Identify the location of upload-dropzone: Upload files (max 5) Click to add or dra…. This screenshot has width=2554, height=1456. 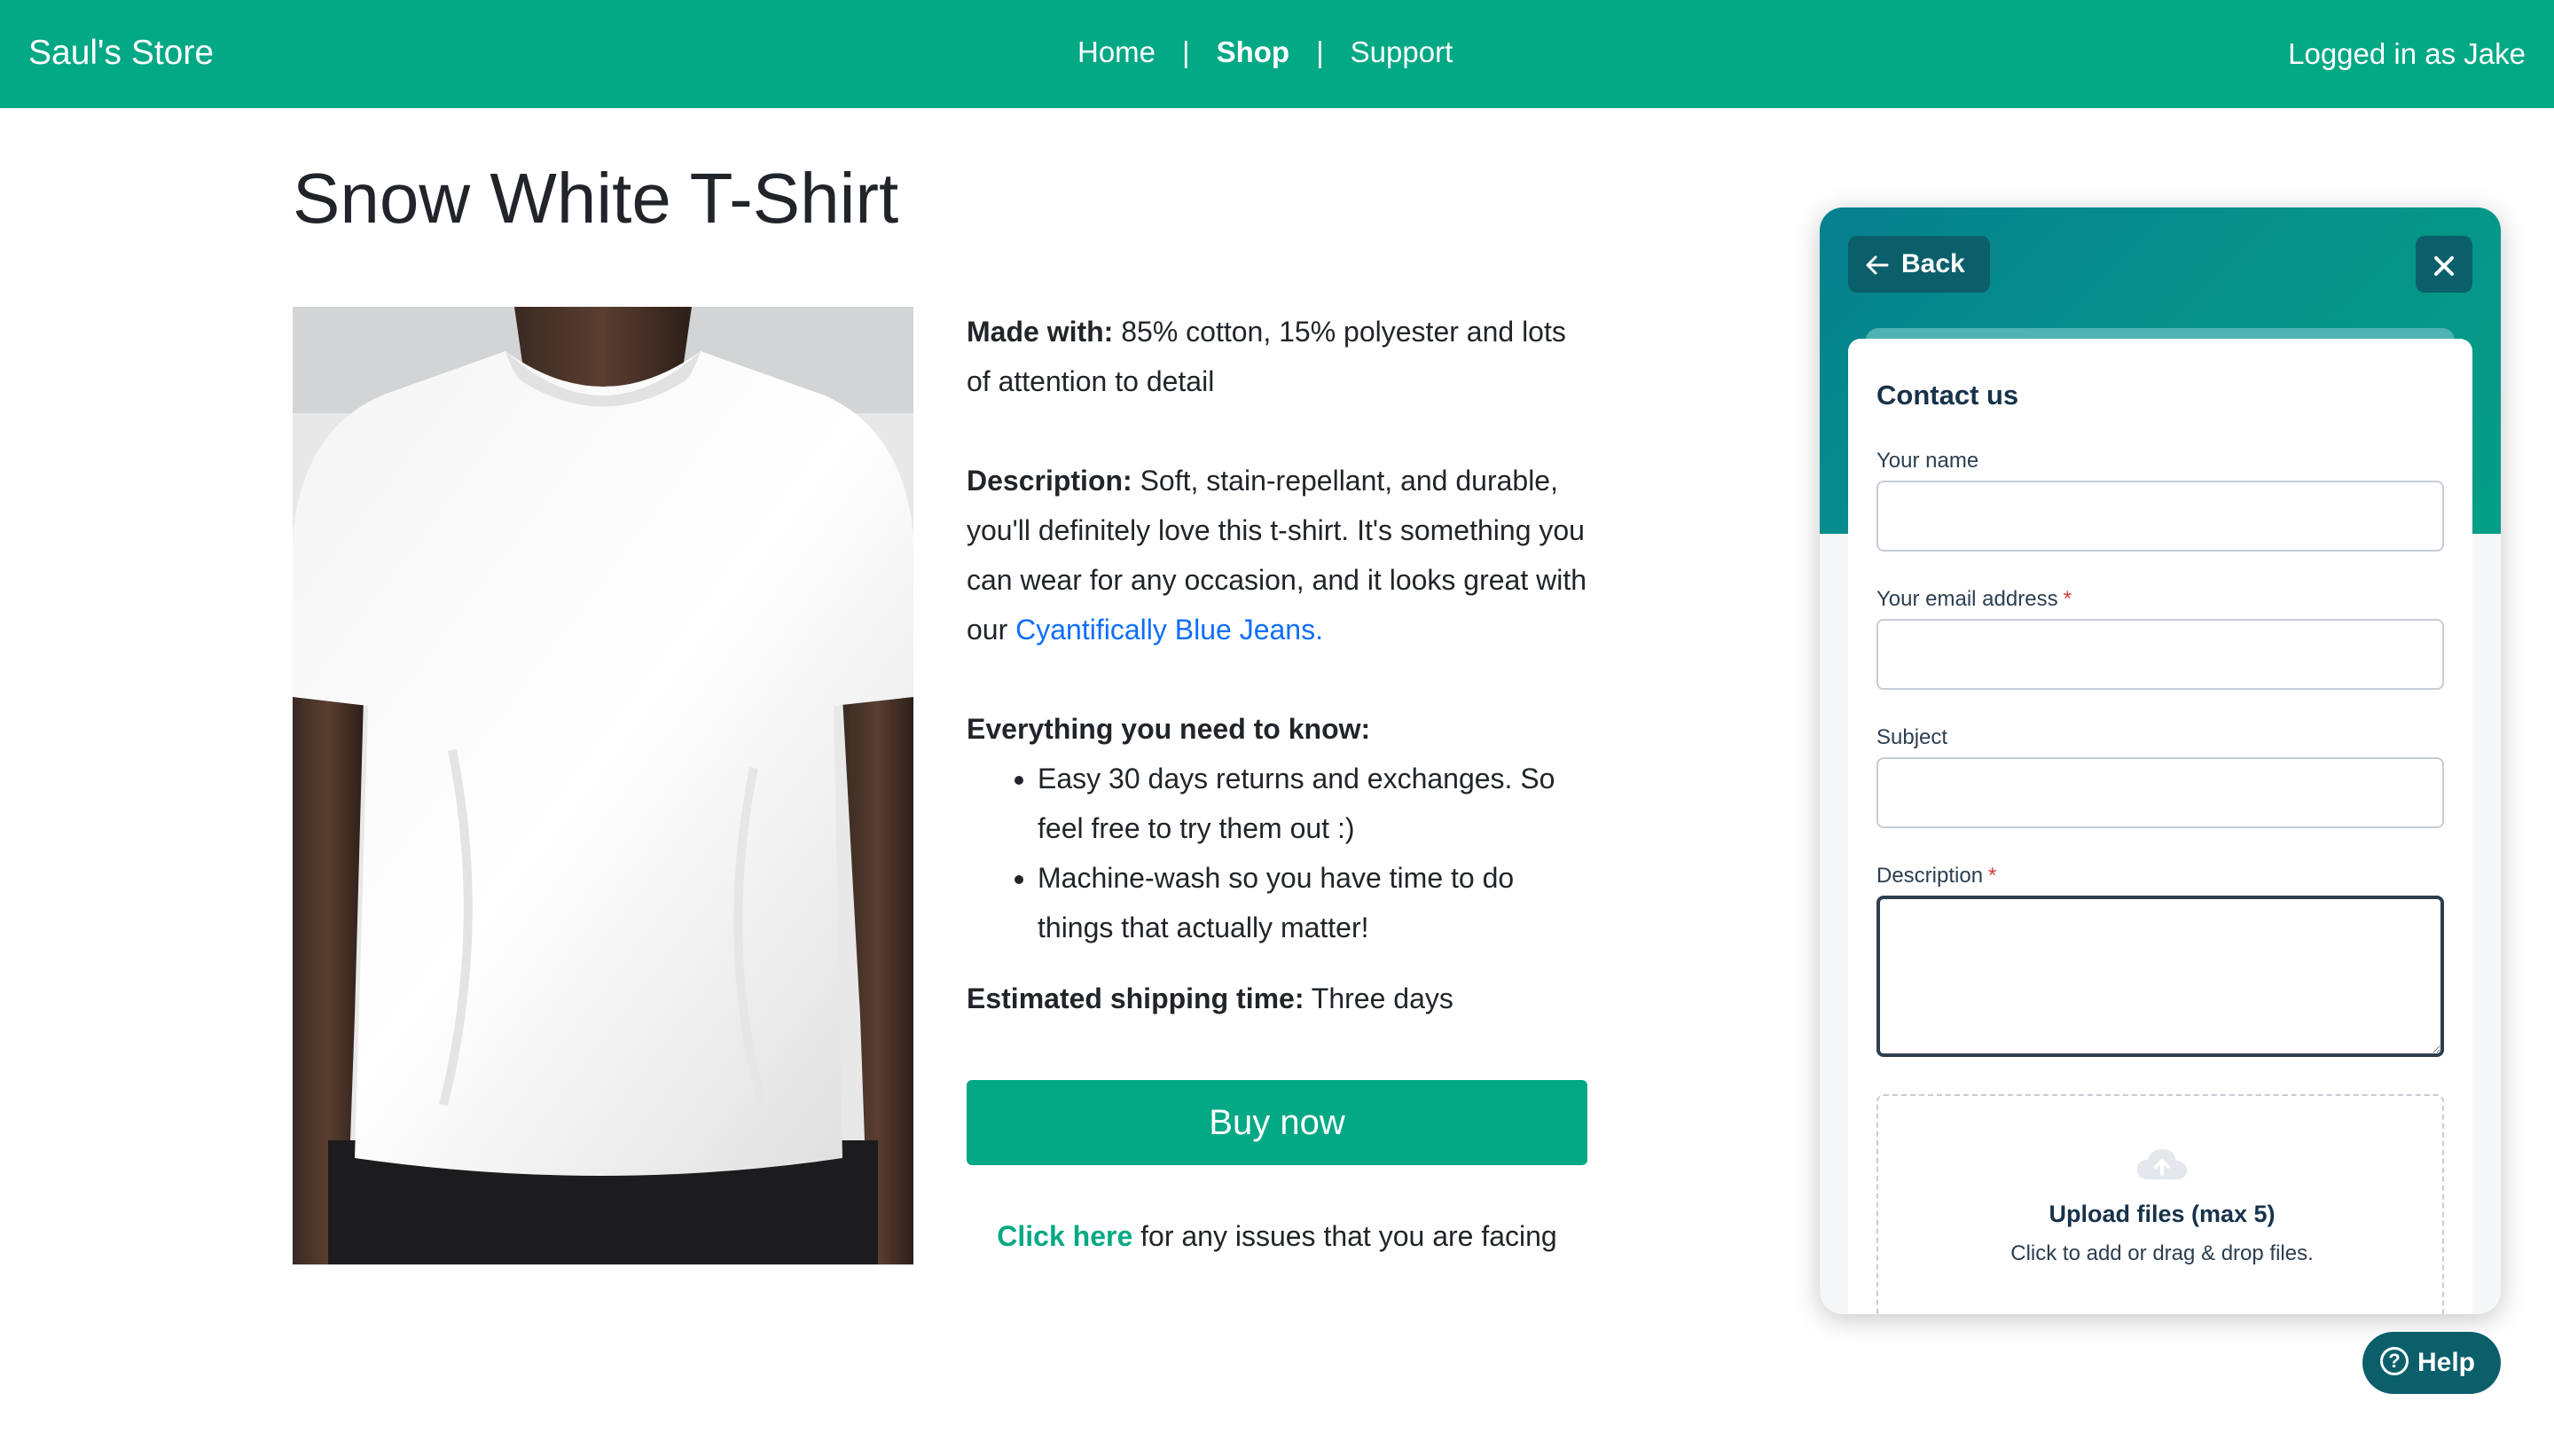
(2160, 1204).